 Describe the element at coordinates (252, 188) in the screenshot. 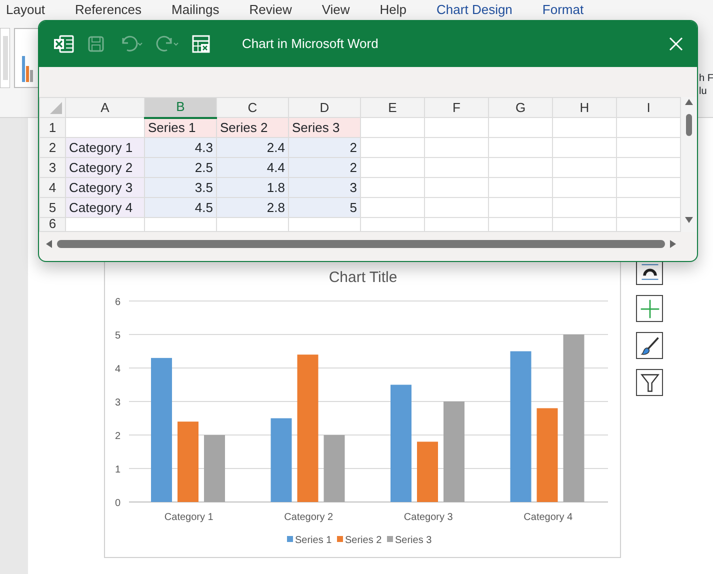

I see `table-cell: 1.8` at that location.